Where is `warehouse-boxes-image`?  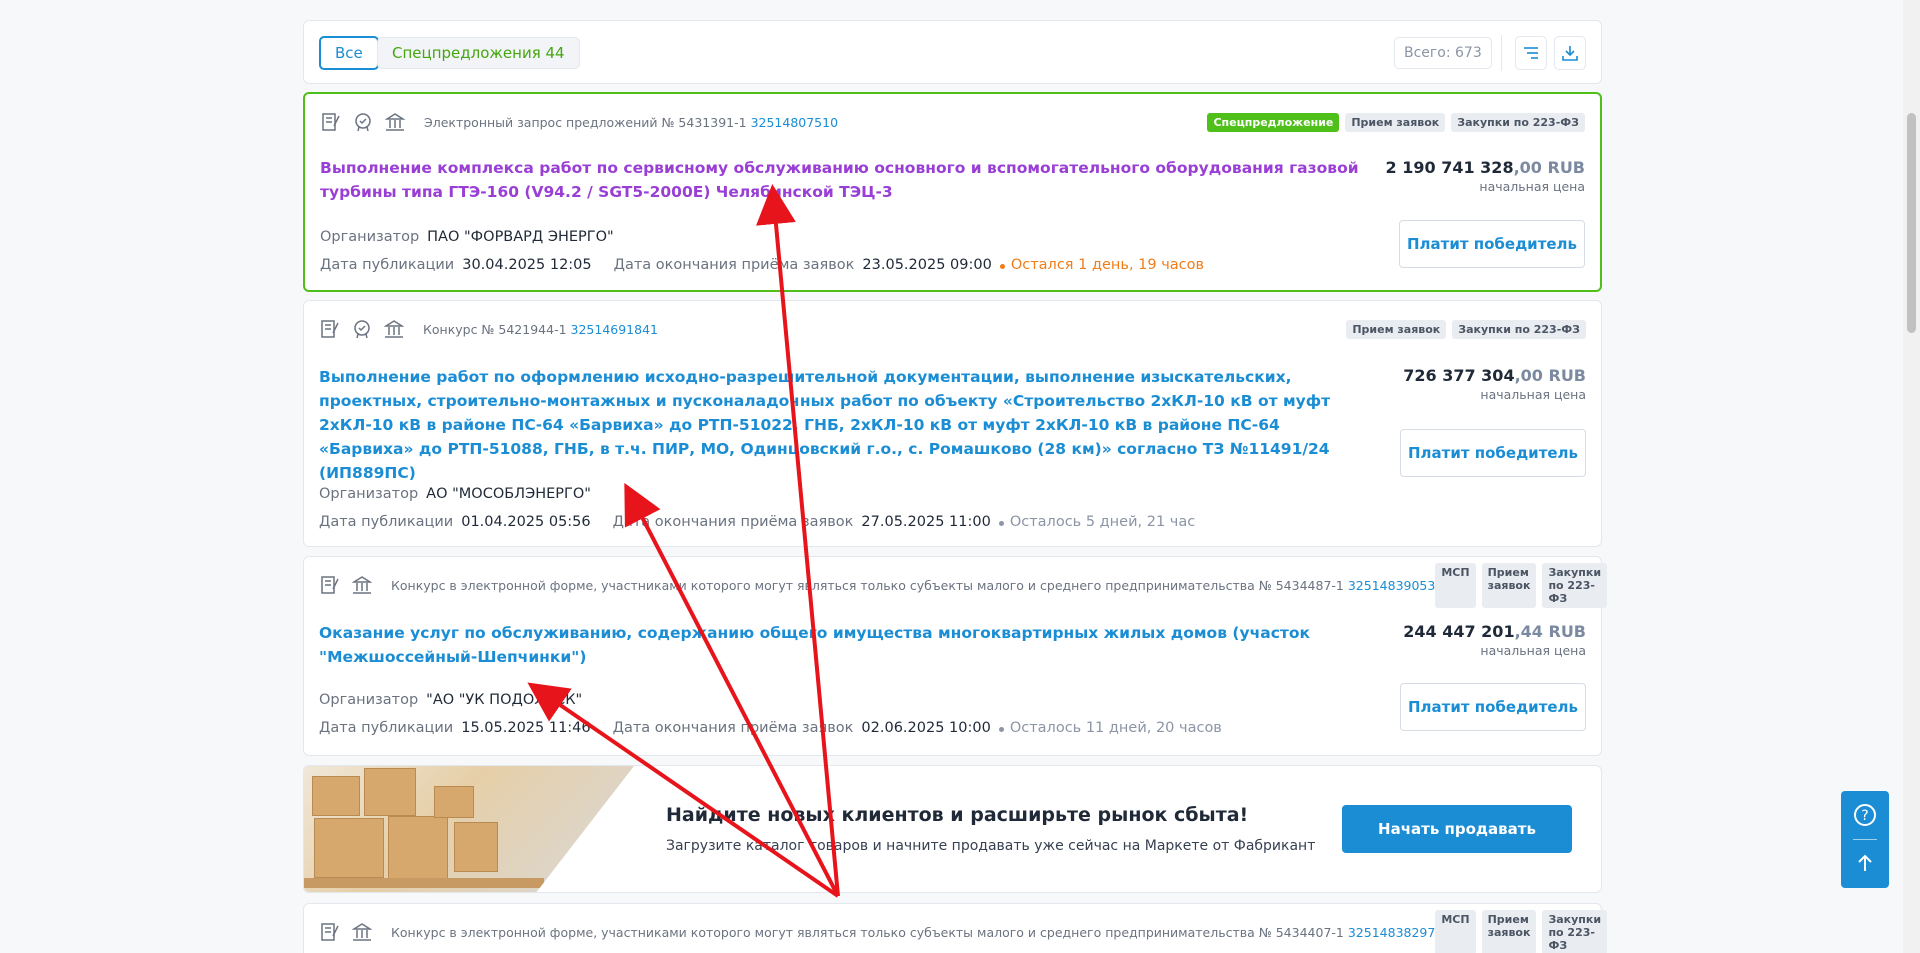
warehouse-boxes-image is located at coordinates (469, 829).